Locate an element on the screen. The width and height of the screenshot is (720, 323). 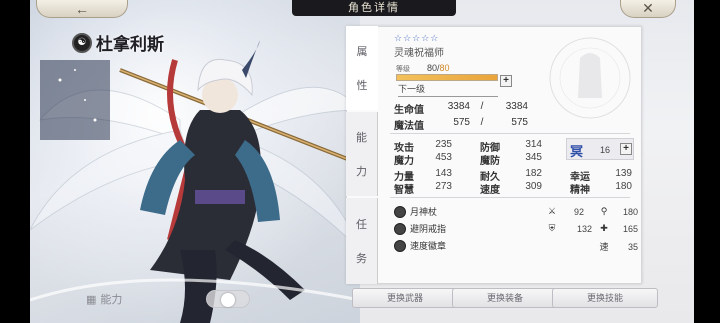
level-progress-fill is located at coordinates (447, 77).